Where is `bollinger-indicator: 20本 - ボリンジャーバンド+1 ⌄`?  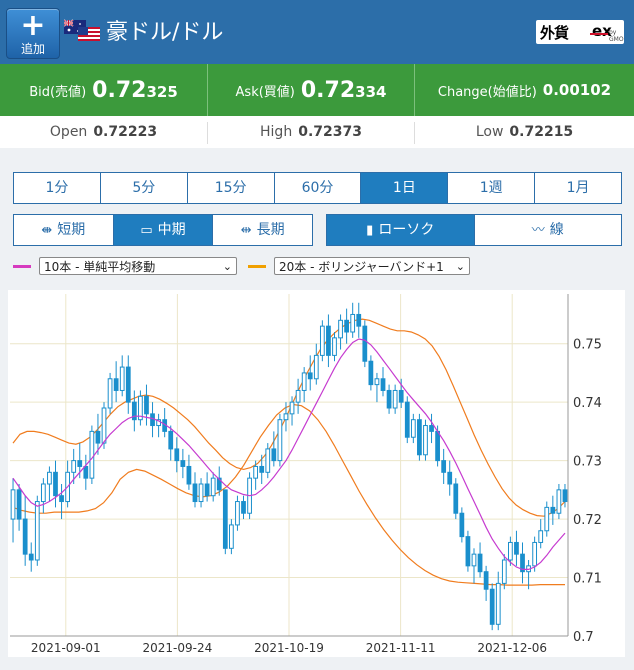
bollinger-indicator: 20本 - ボリンジャーバンド+1 ⌄ is located at coordinates (359, 266).